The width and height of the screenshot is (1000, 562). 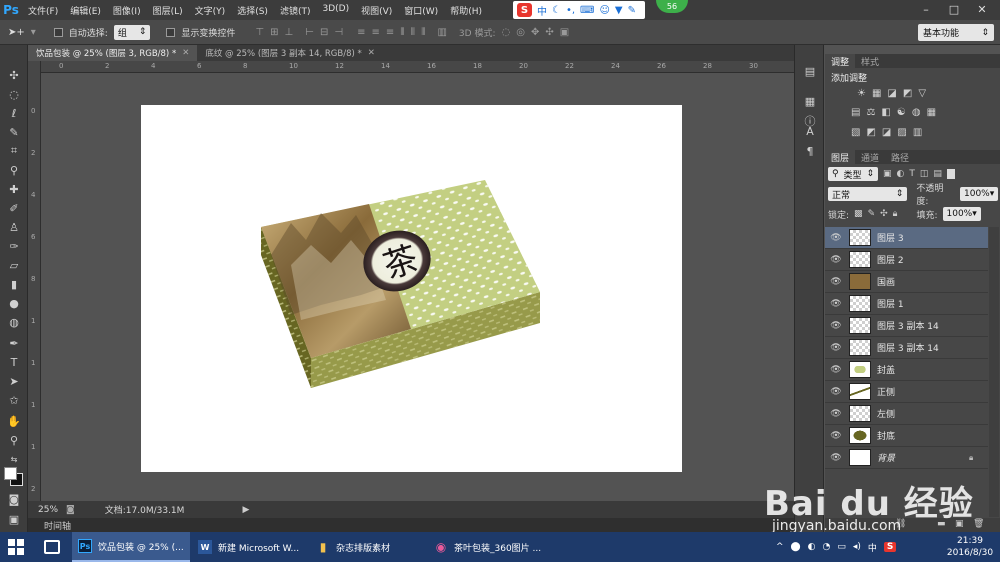 What do you see at coordinates (16, 547) in the screenshot?
I see `windows-start-icon` at bounding box center [16, 547].